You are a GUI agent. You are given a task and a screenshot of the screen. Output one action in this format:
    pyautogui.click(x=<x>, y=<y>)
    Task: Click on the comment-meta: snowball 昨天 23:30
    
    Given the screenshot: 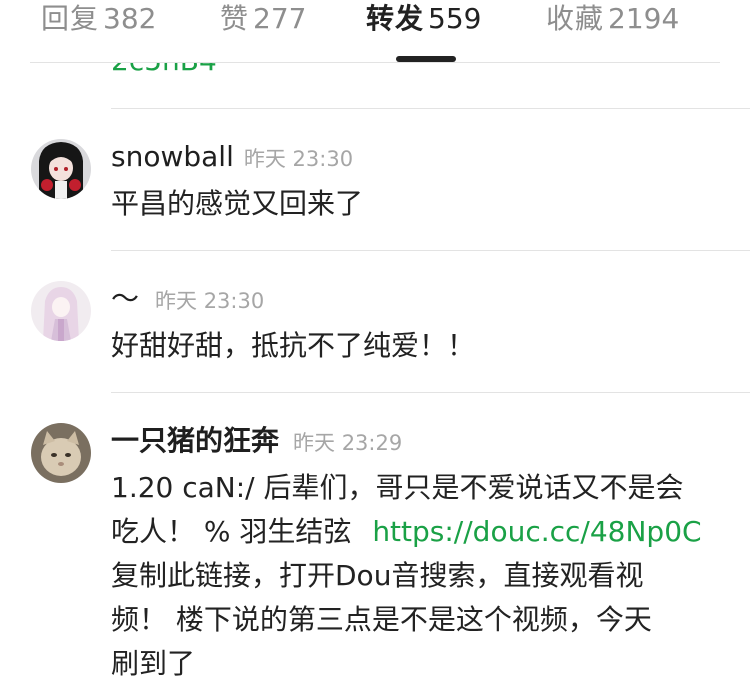 What is the action you would take?
    pyautogui.click(x=232, y=159)
    